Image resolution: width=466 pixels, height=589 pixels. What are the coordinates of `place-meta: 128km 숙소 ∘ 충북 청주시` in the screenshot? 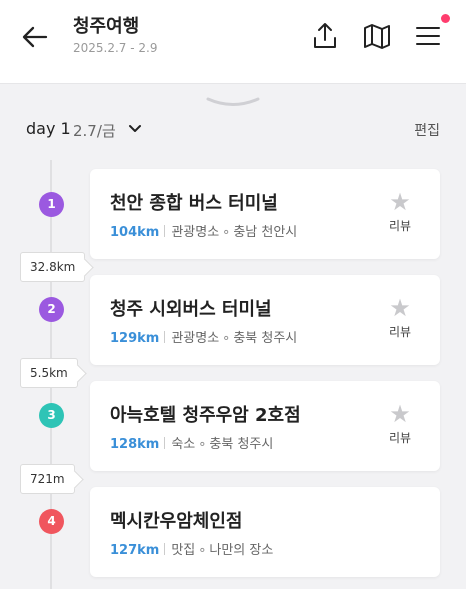 It's located at (192, 444).